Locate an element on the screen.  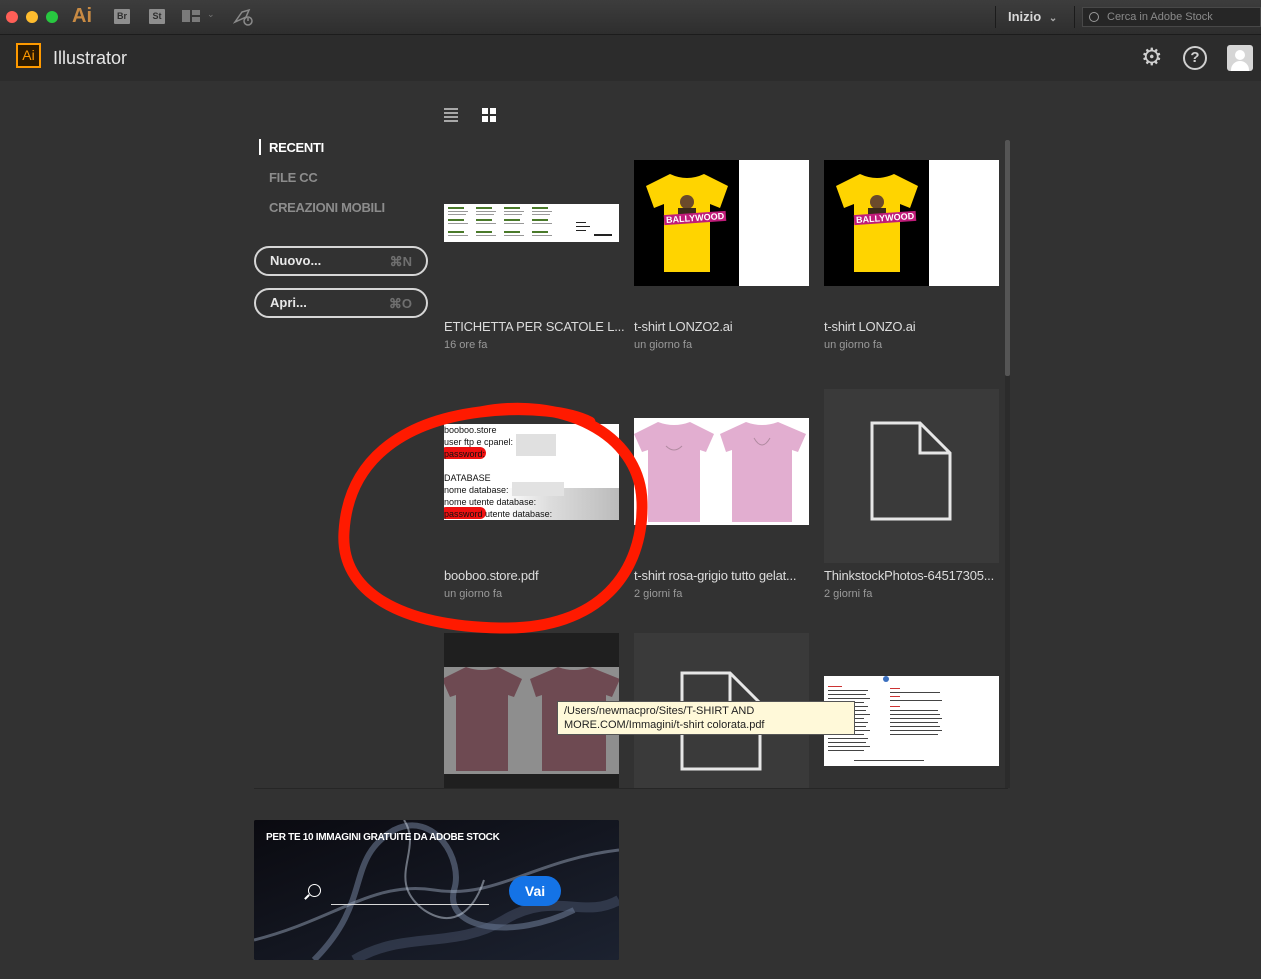
files-scrollbar is located at coordinates (1007, 464).